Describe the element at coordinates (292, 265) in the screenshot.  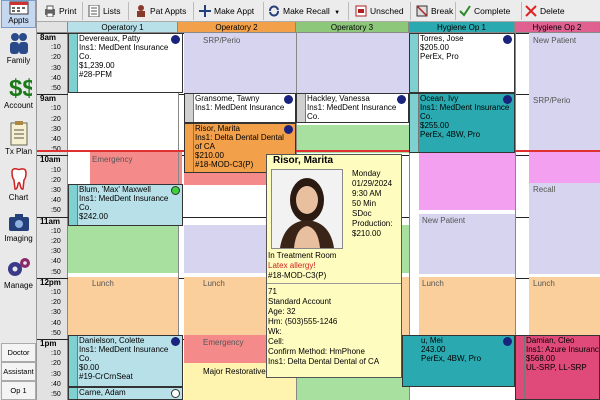
I see `allergy-alert: Latex allergy!` at that location.